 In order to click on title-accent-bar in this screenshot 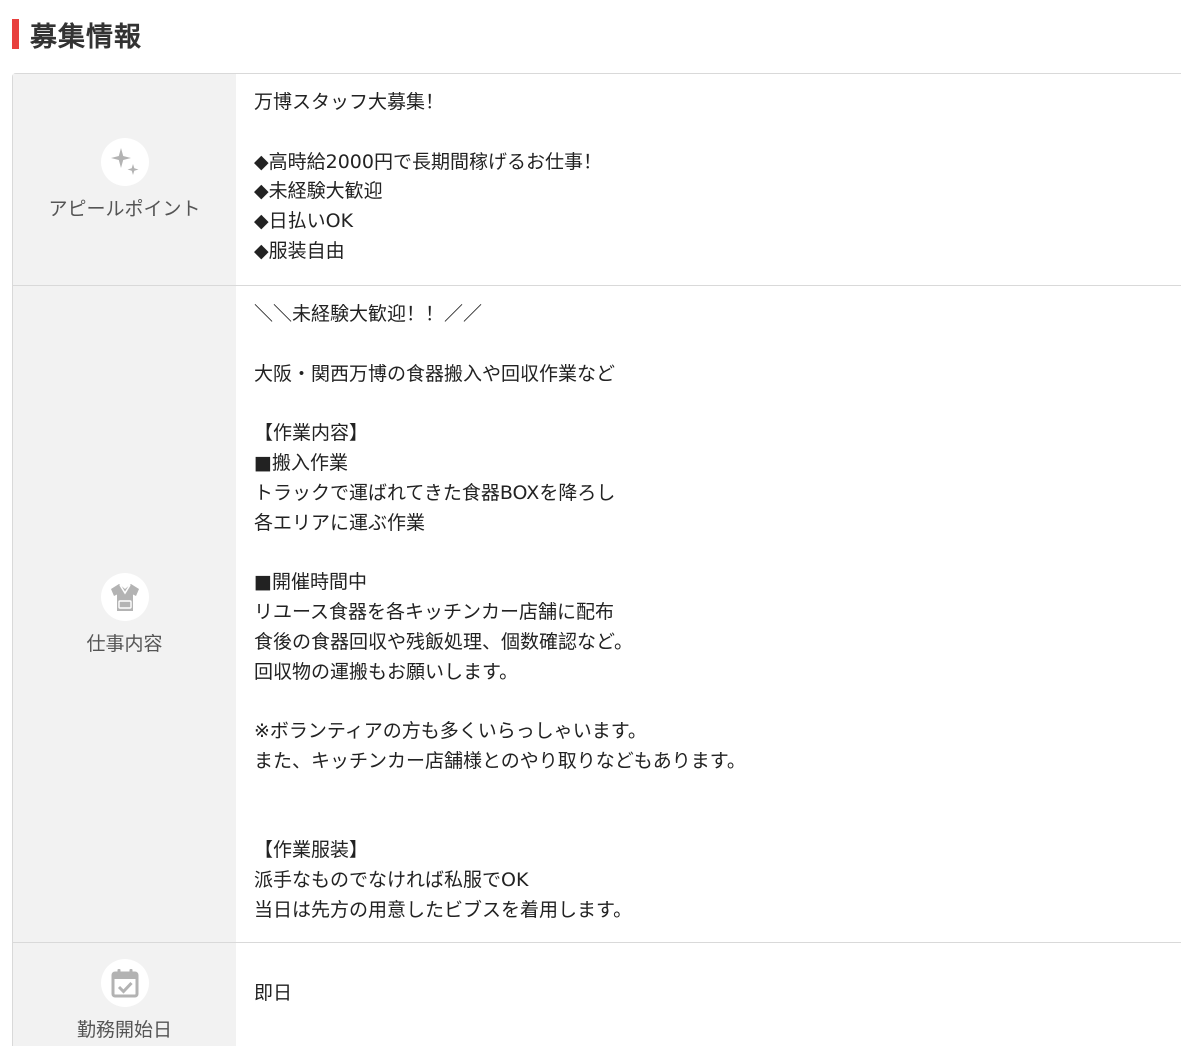, I will do `click(15, 34)`.